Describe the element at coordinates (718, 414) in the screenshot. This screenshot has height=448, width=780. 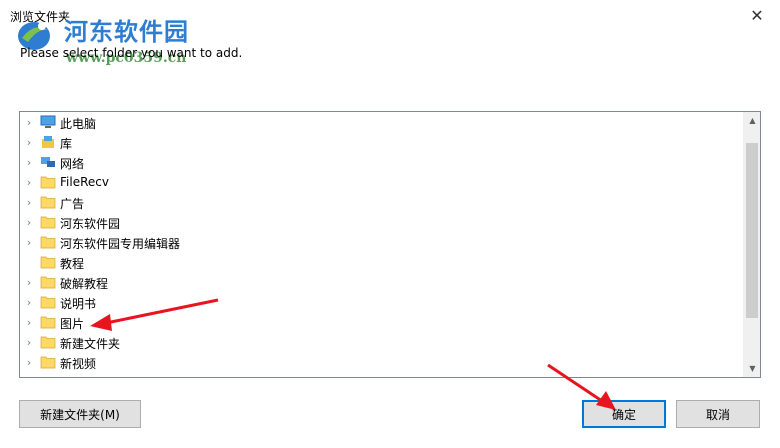
I see `cancel-button: 取消` at that location.